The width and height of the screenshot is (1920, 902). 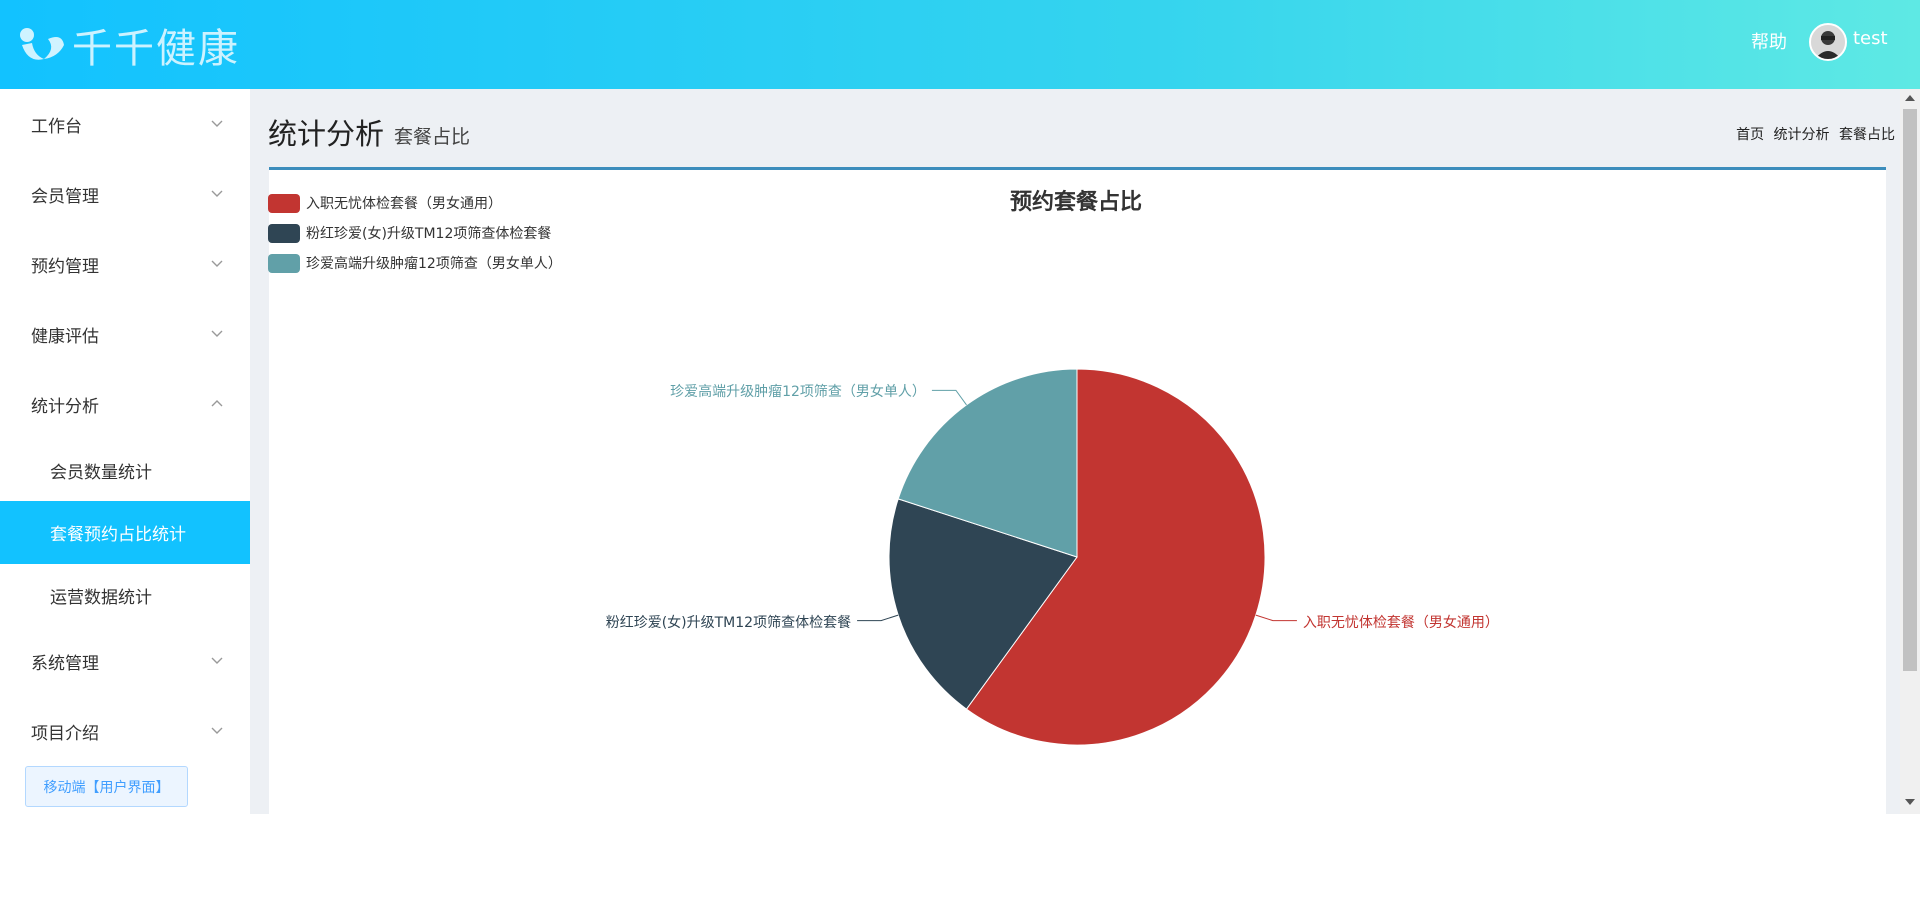 I want to click on legend-item: 粉红珍爱(女)升级TM12项筛查体检套餐, so click(x=415, y=233).